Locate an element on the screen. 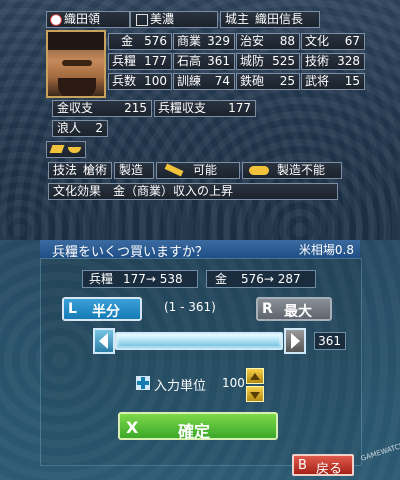  fief-field: 織田領 is located at coordinates (88, 19).